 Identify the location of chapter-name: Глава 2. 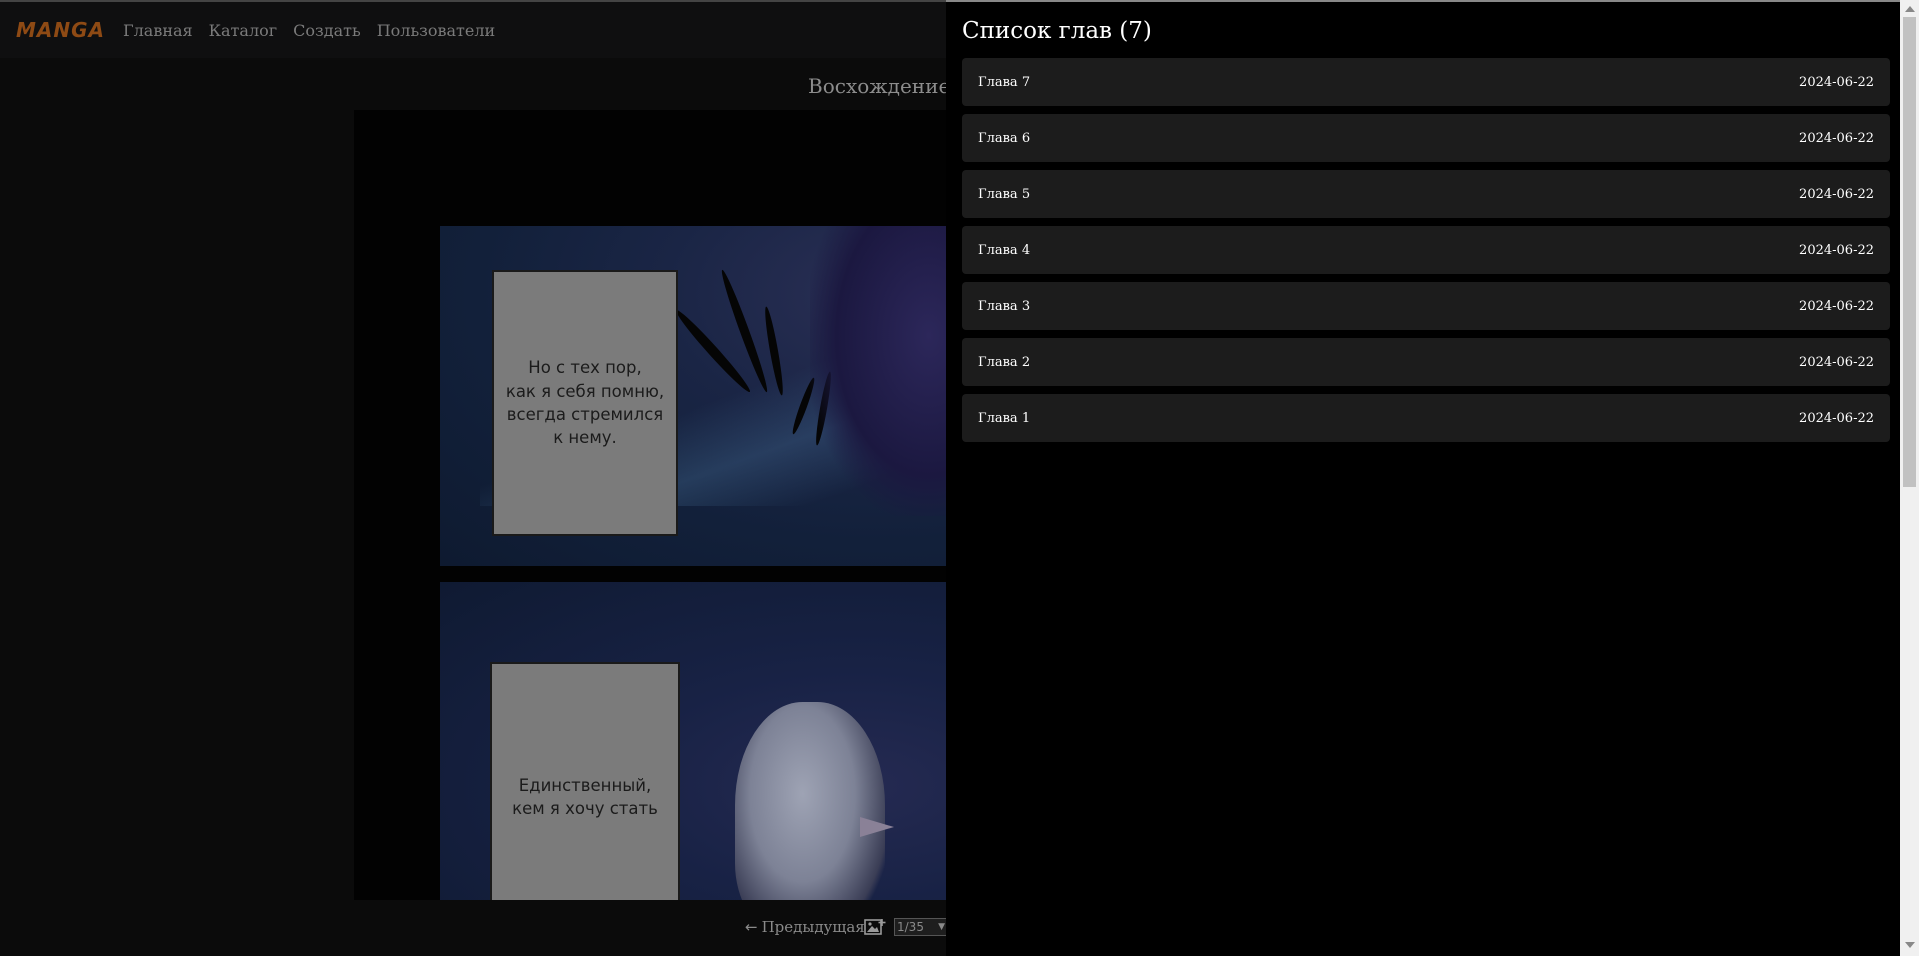
(1004, 362).